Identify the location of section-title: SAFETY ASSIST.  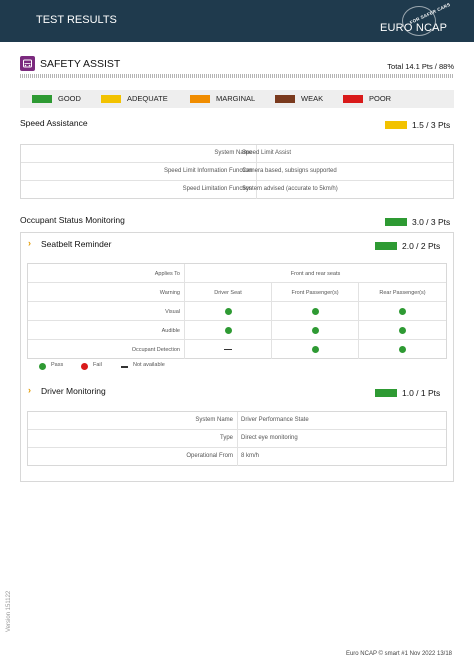
(80, 64).